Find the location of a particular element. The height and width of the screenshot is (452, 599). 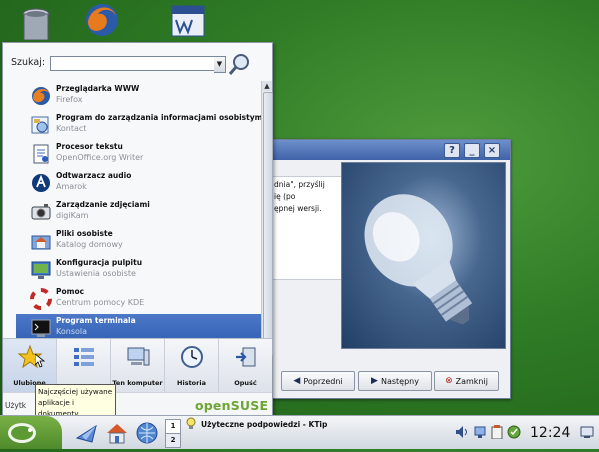

trash-desktop-icon is located at coordinates (36, 20).